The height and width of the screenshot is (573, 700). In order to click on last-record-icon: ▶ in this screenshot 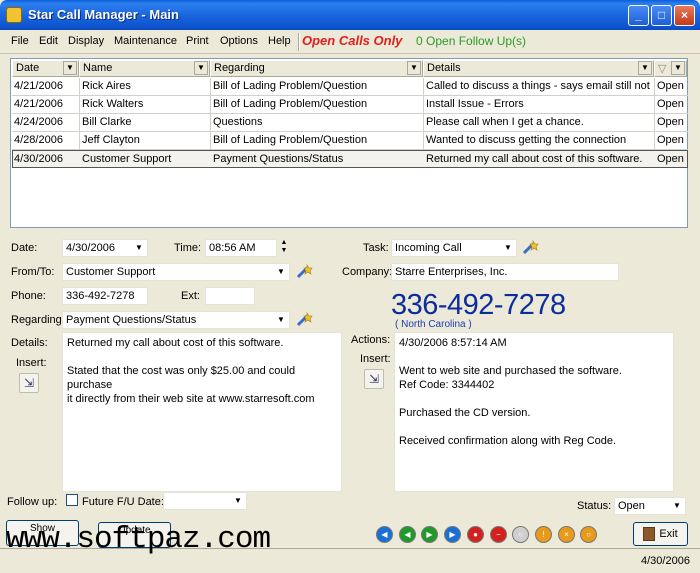, I will do `click(452, 534)`.